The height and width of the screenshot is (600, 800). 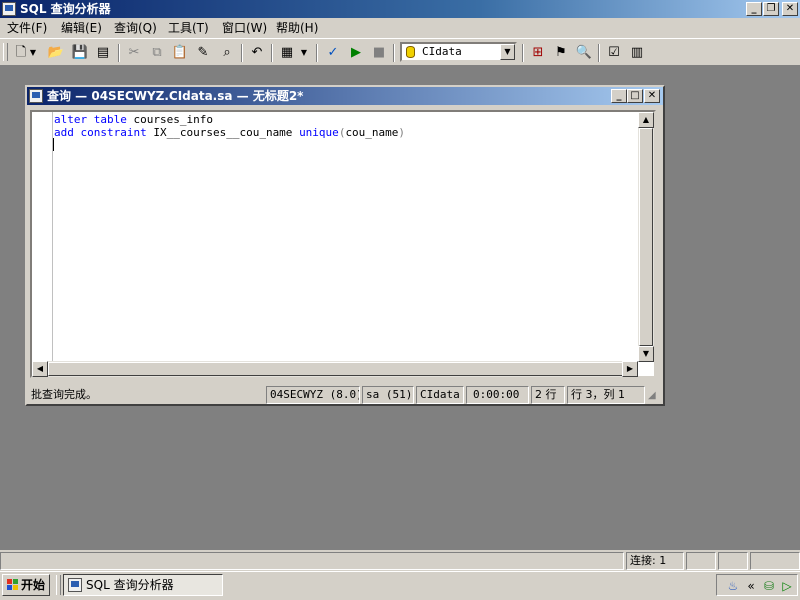 What do you see at coordinates (440, 395) in the screenshot?
I see `status-database: CIdata` at bounding box center [440, 395].